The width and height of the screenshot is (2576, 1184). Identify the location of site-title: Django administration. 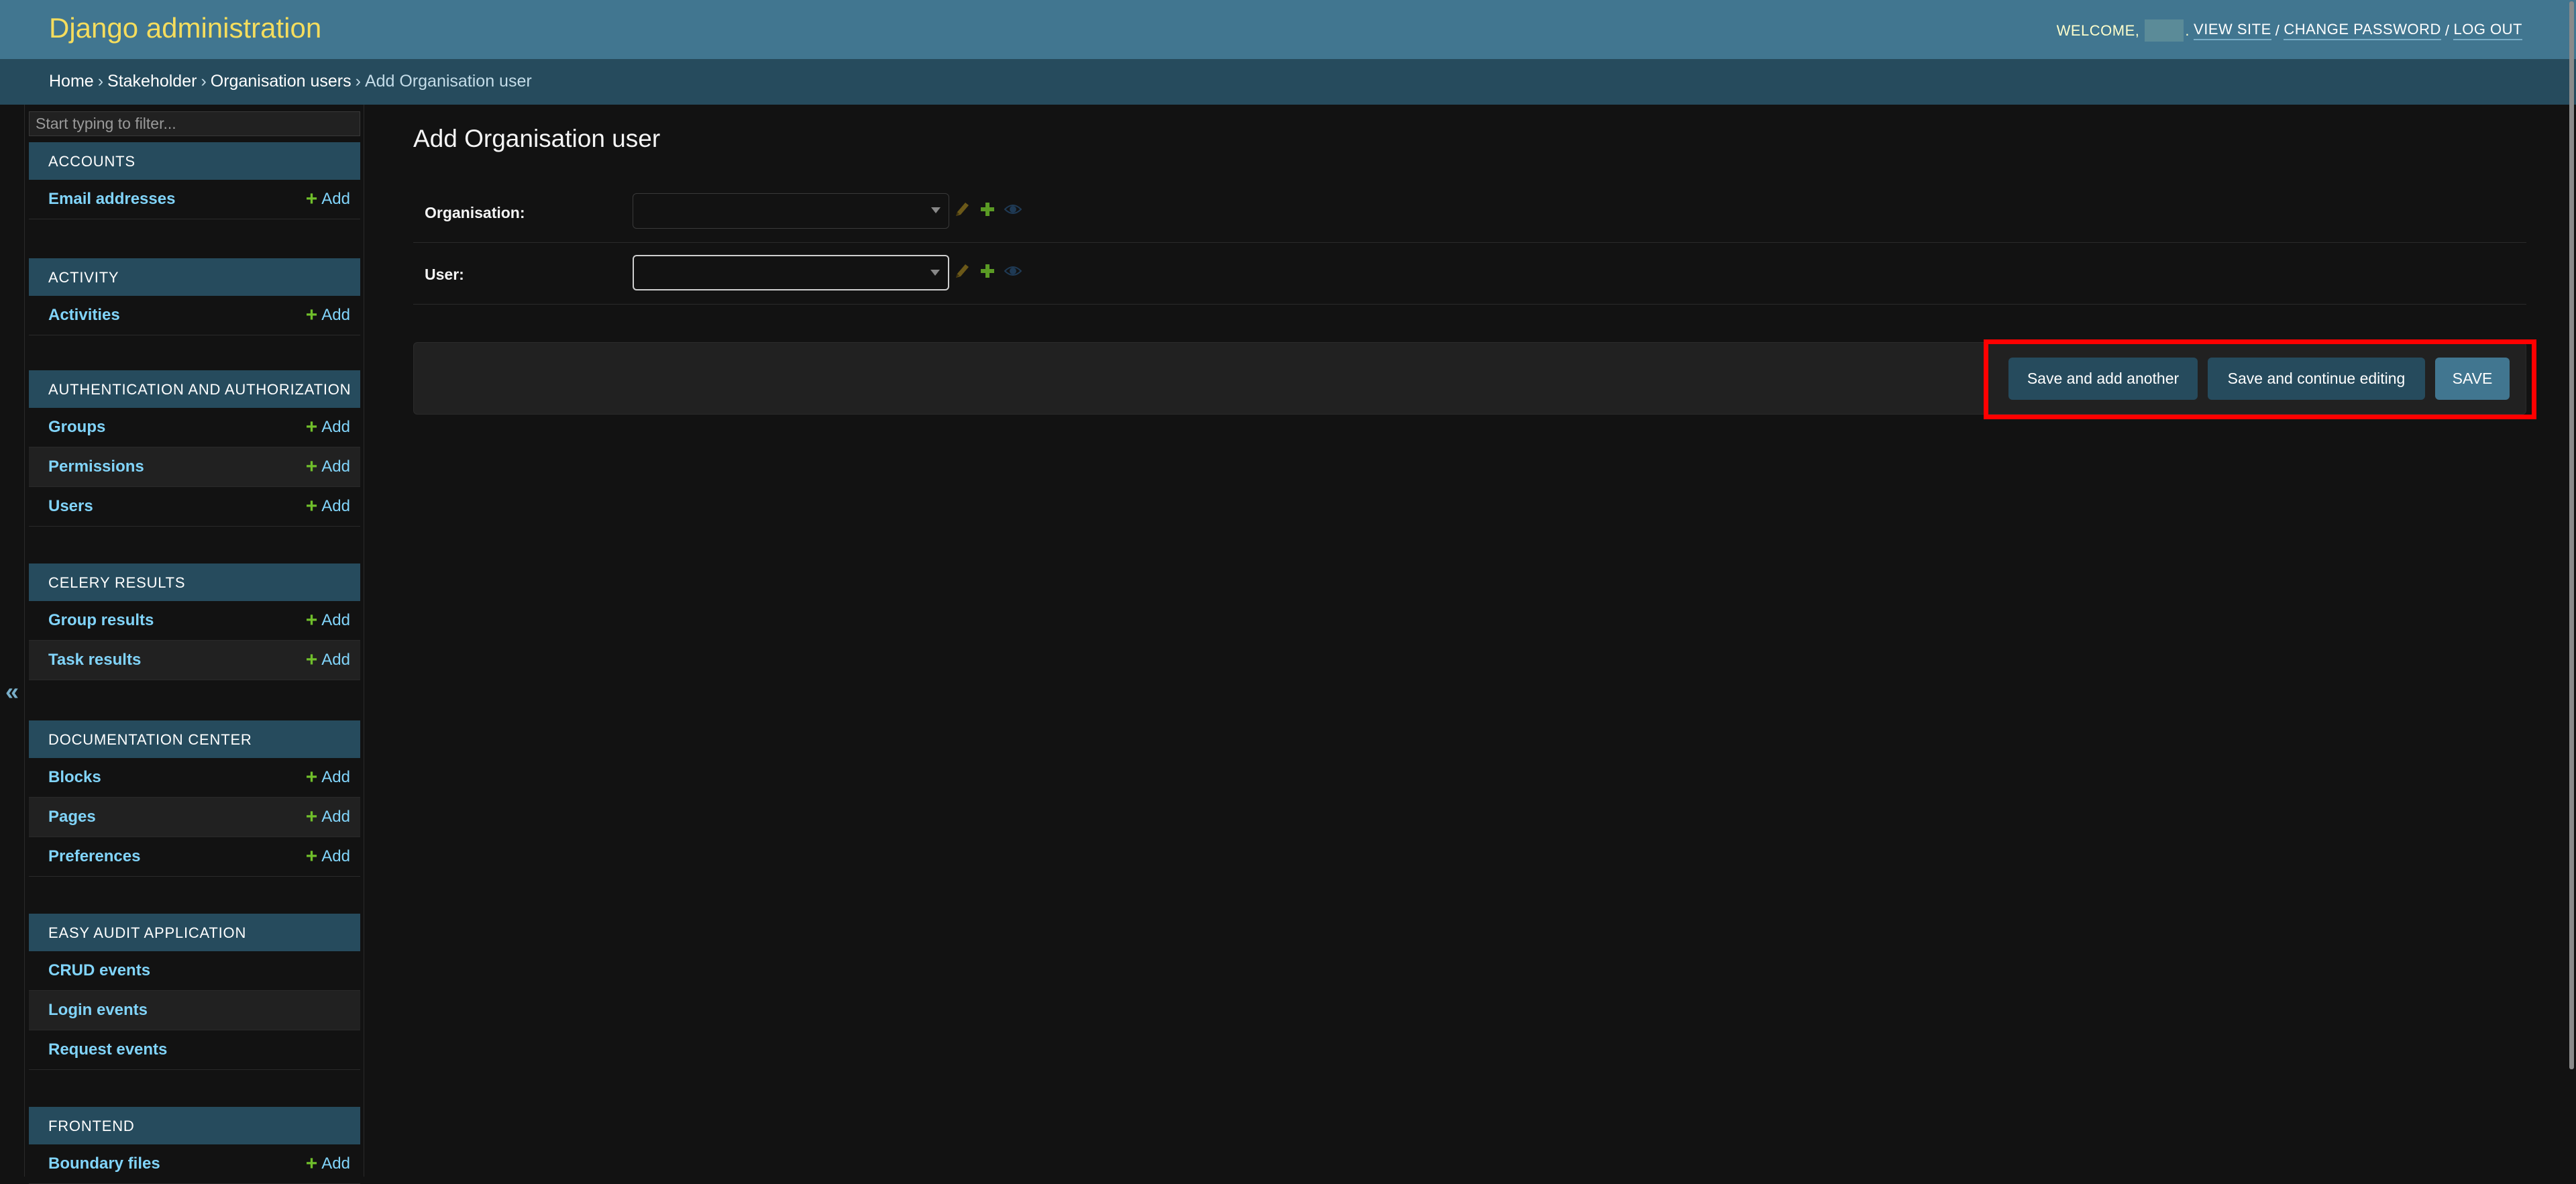
(185, 28).